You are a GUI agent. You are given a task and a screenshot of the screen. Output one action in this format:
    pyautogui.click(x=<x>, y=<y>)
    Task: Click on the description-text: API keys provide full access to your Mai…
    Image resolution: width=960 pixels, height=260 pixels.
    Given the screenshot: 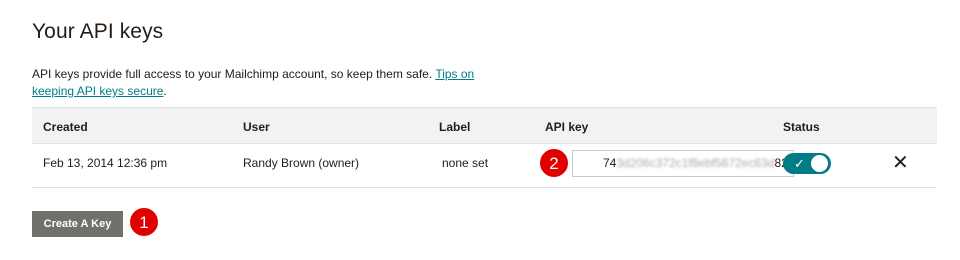 What is the action you would take?
    pyautogui.click(x=234, y=74)
    